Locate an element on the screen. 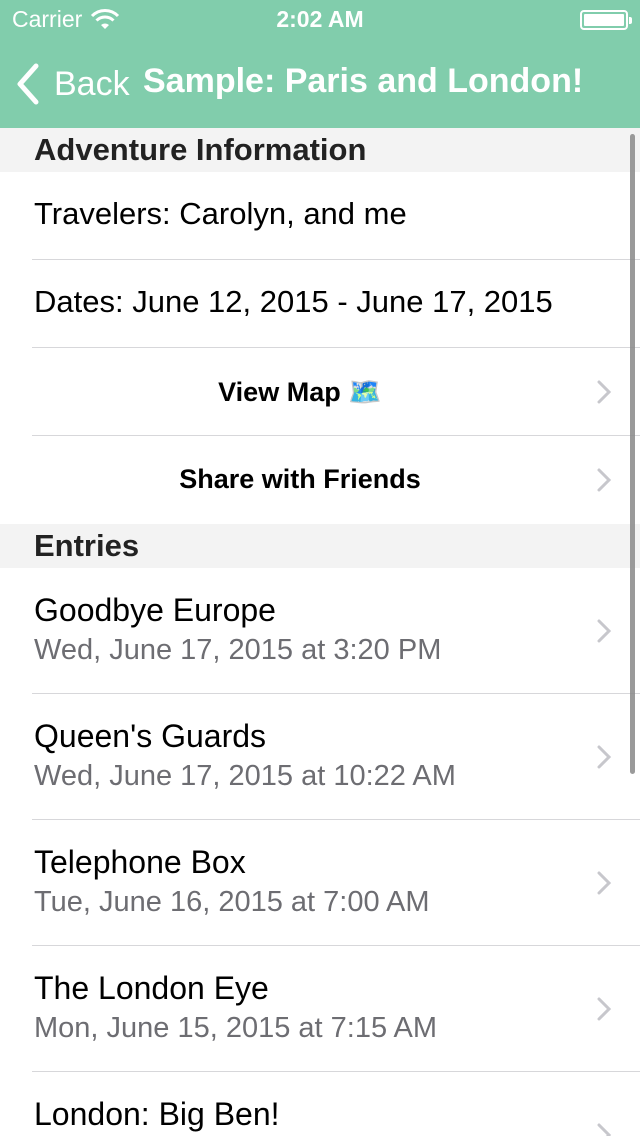 The height and width of the screenshot is (1136, 640). dates-text: Dates: June 12, 2015 - June 17, 2015 is located at coordinates (293, 301).